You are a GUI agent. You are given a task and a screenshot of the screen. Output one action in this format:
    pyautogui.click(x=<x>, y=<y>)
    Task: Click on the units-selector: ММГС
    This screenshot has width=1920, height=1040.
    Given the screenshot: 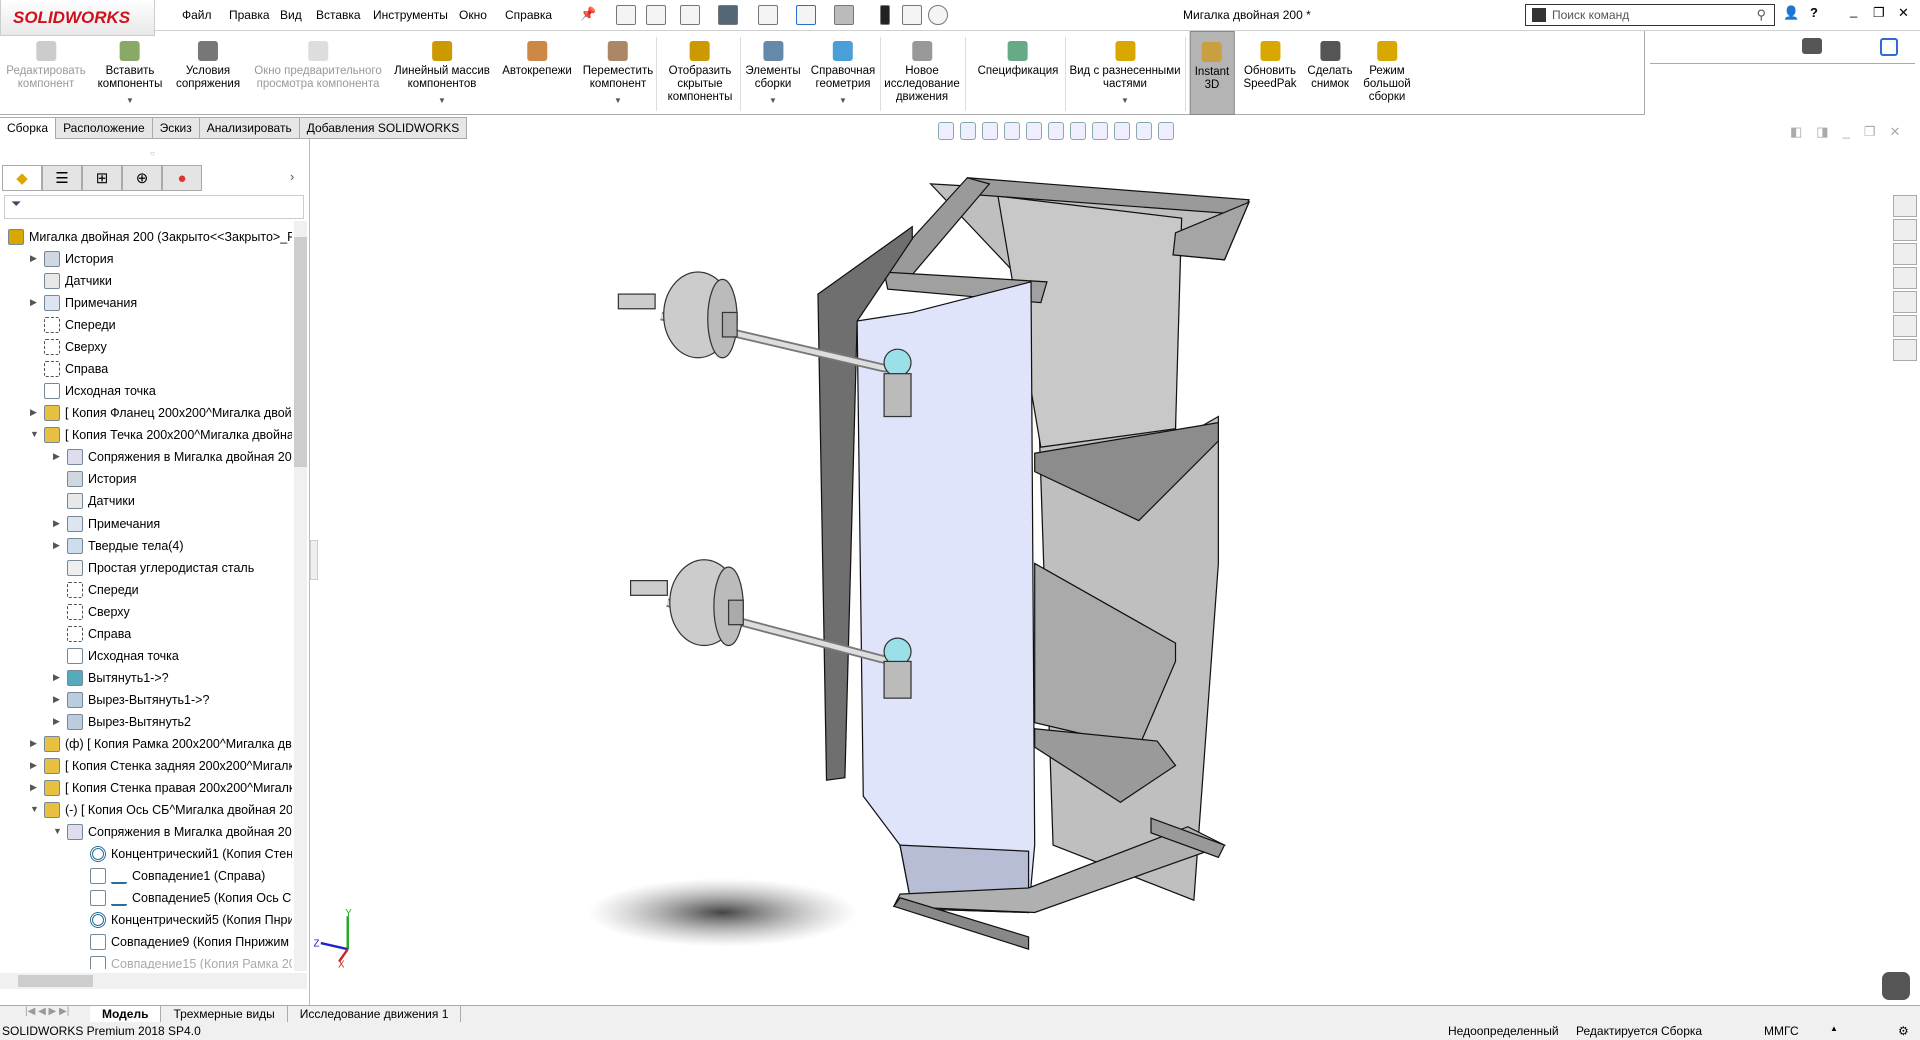 What is the action you would take?
    pyautogui.click(x=1781, y=1031)
    